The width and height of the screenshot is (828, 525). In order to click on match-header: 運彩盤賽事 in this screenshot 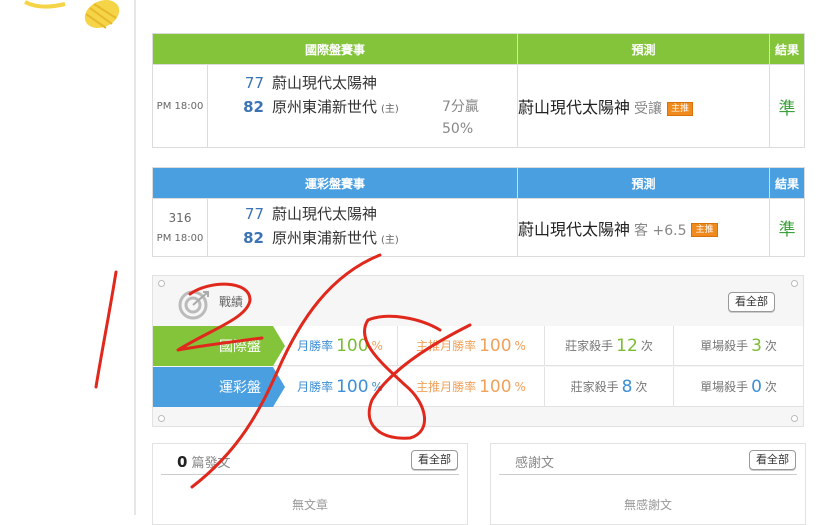, I will do `click(335, 183)`.